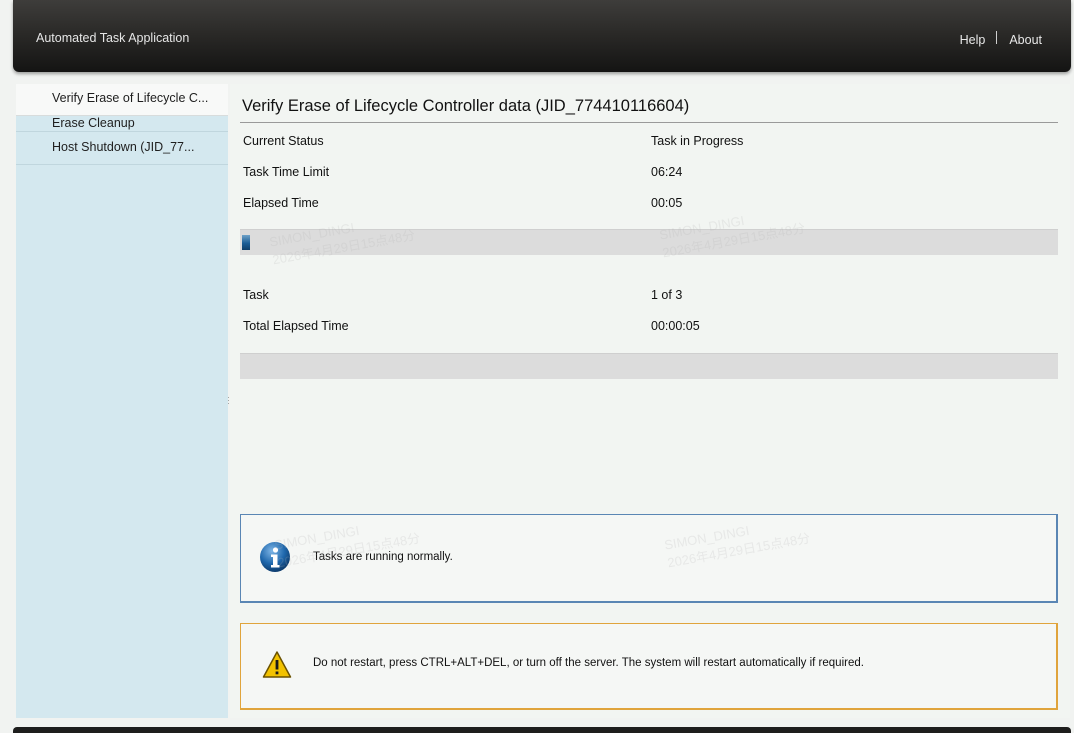 The image size is (1074, 733). What do you see at coordinates (973, 40) in the screenshot?
I see `help-link: Help` at bounding box center [973, 40].